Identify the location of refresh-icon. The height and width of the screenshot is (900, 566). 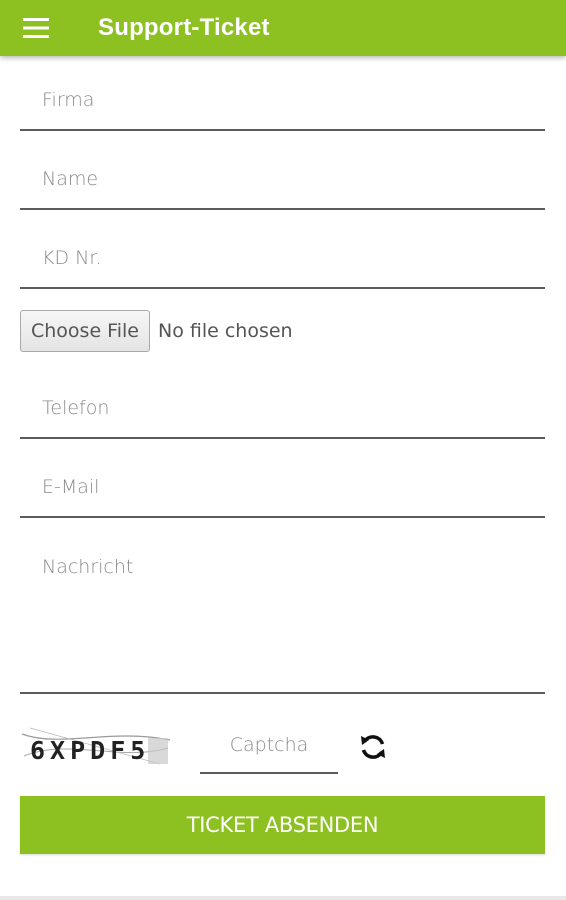
(373, 747).